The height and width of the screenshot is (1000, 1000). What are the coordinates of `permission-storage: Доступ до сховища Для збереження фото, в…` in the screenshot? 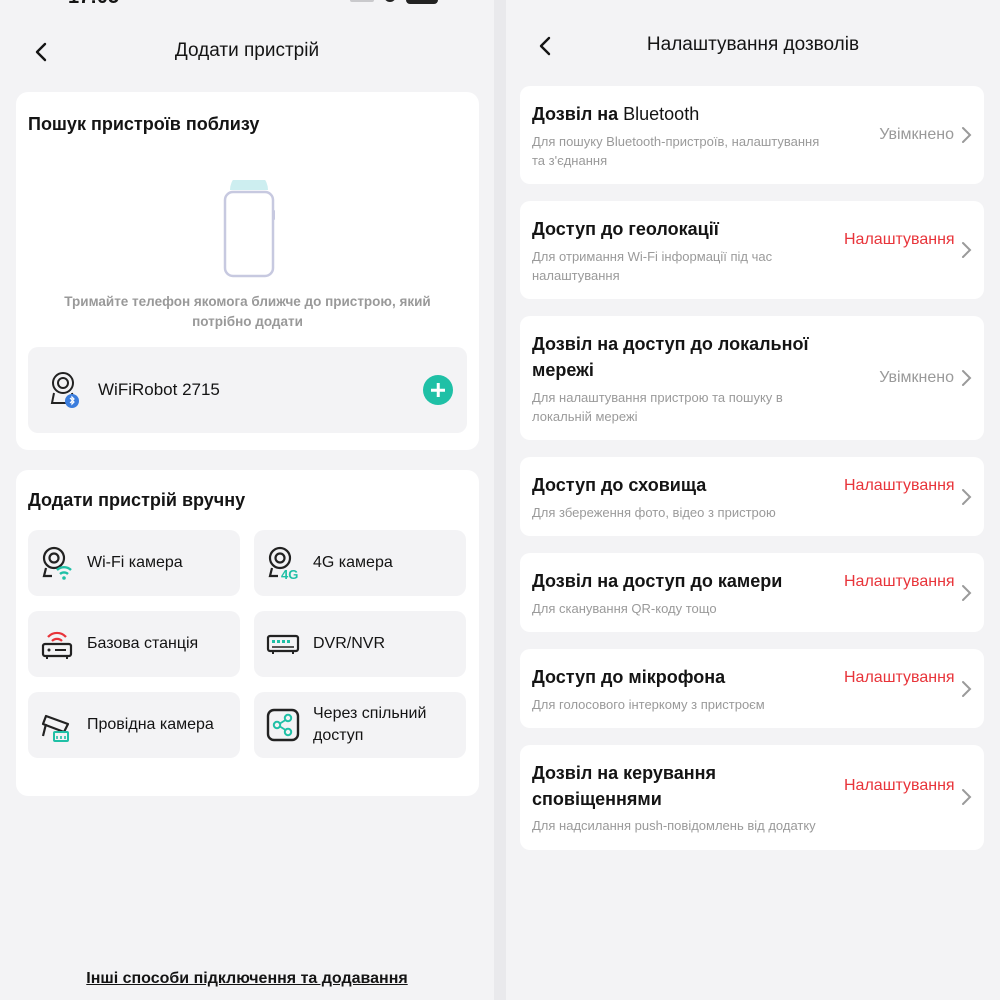 It's located at (752, 496).